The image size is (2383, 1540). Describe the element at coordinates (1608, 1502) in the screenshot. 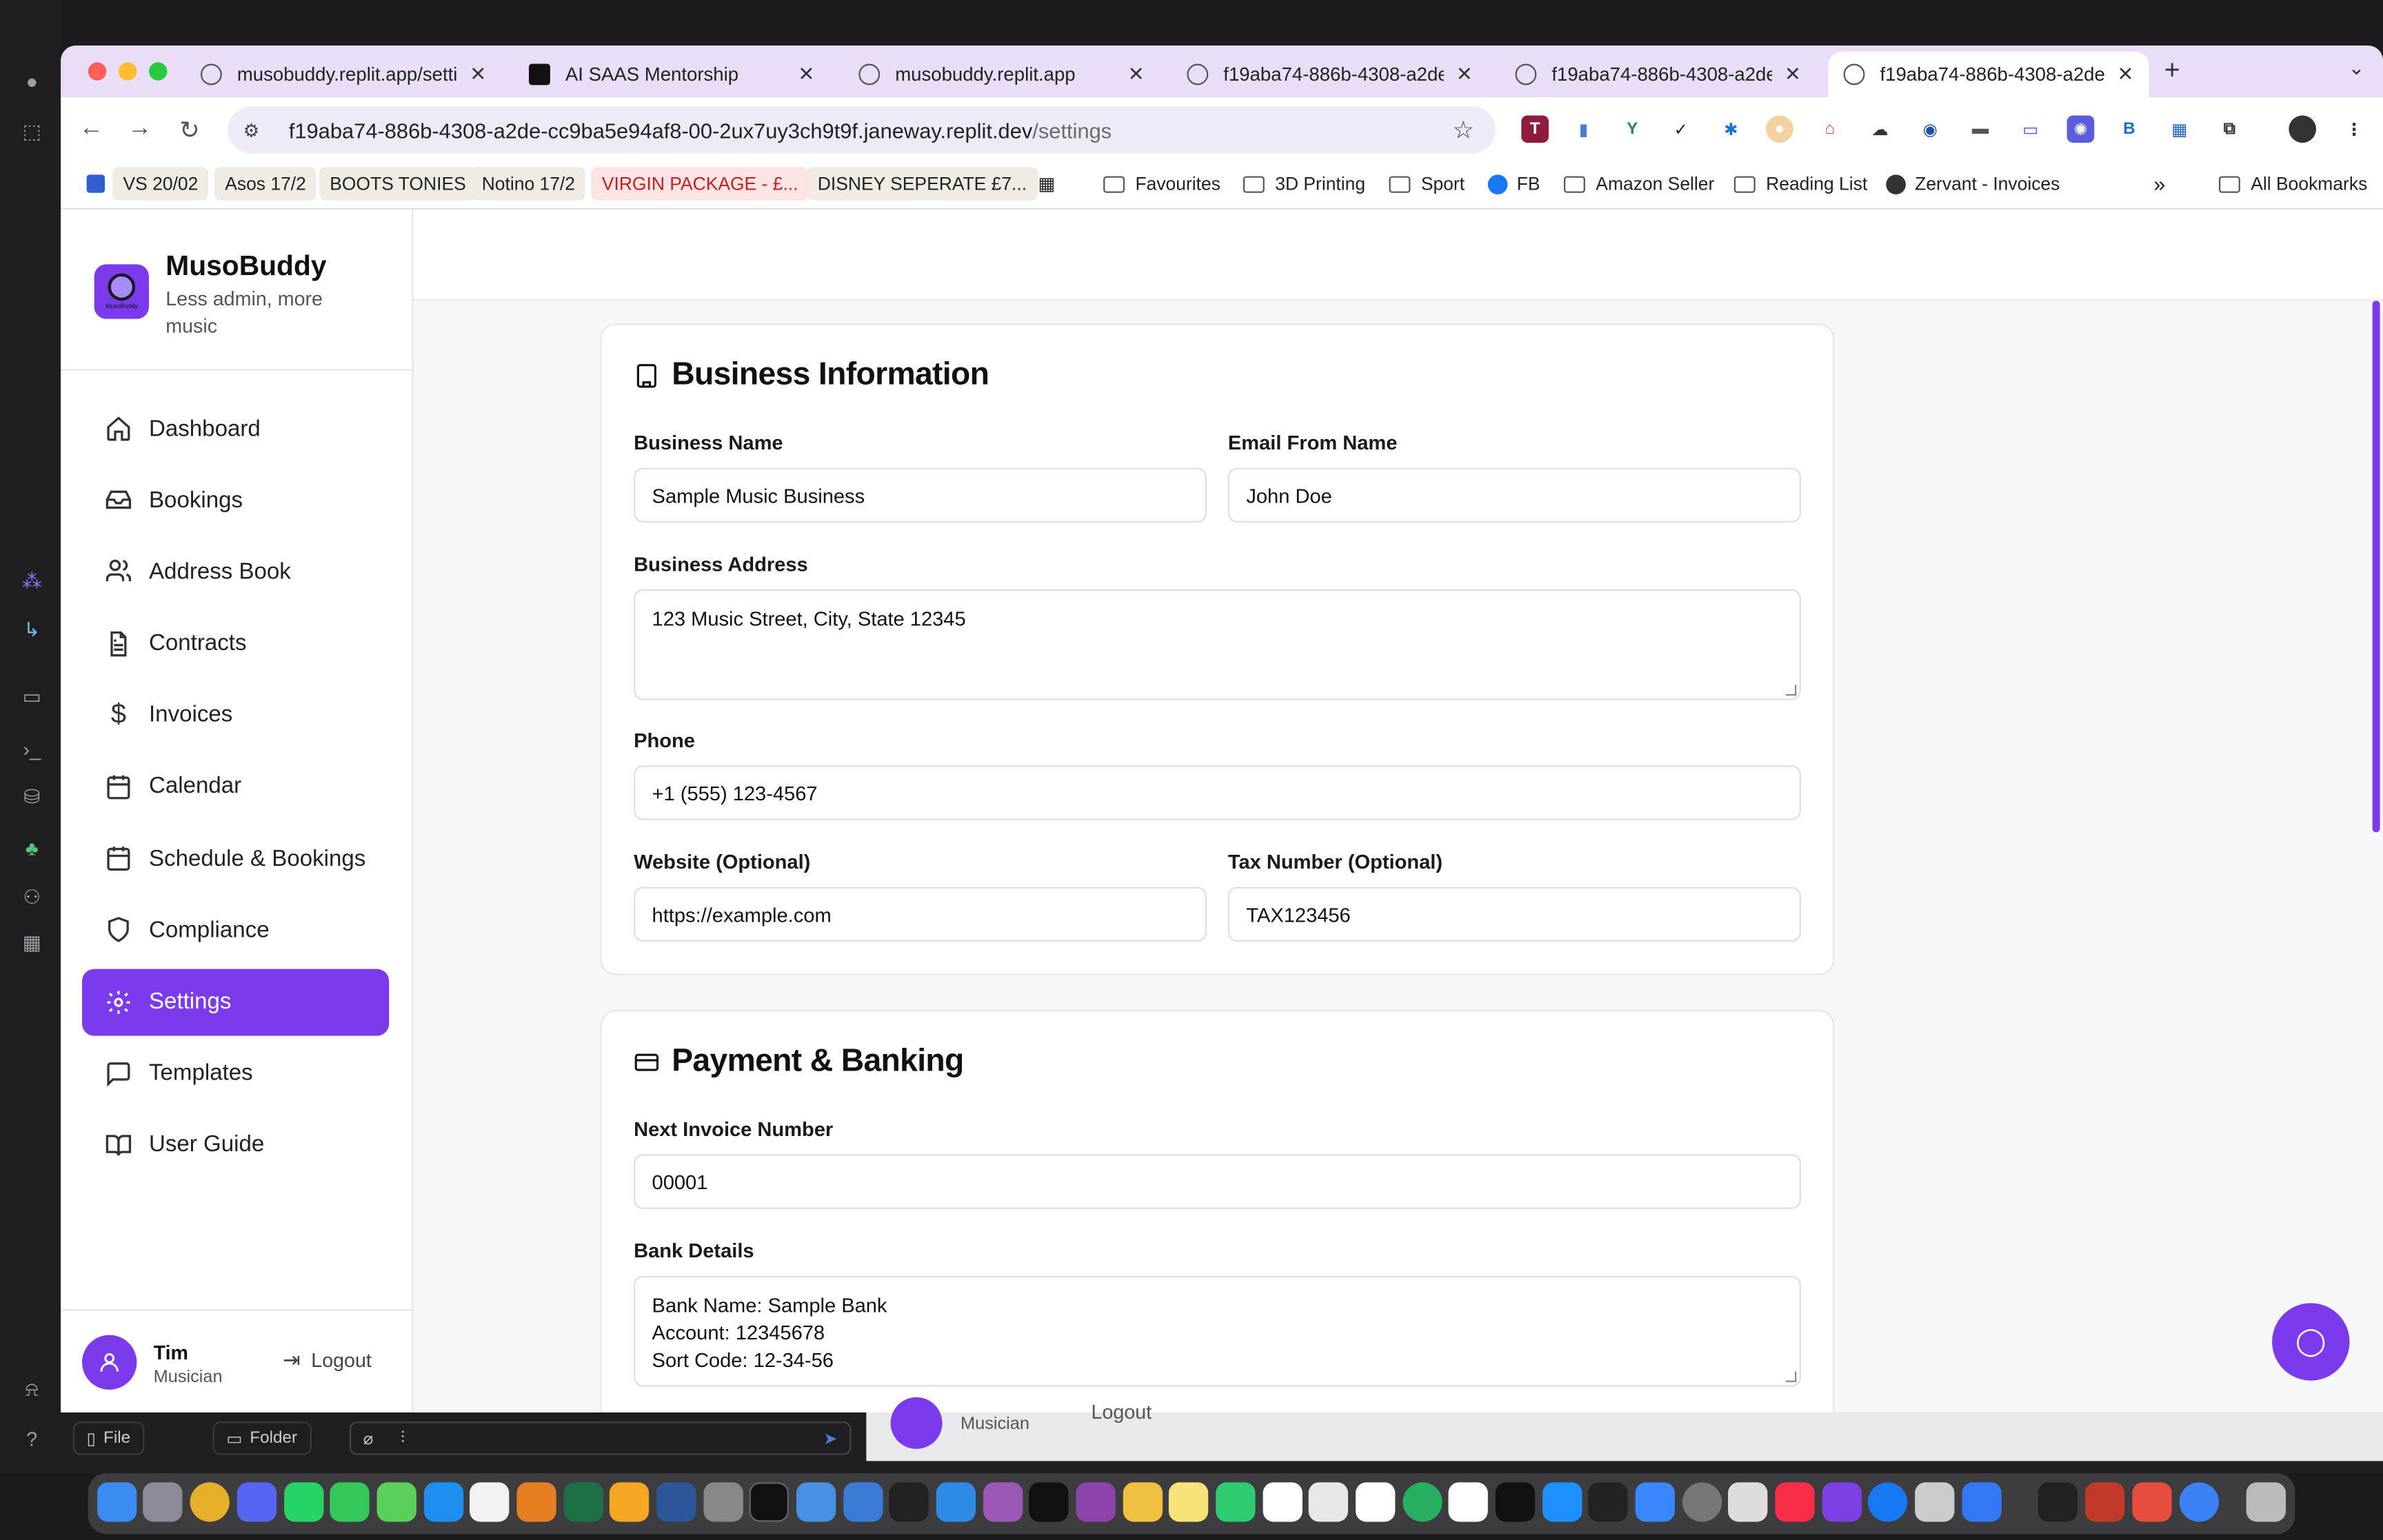

I see `hex-app-icon` at that location.